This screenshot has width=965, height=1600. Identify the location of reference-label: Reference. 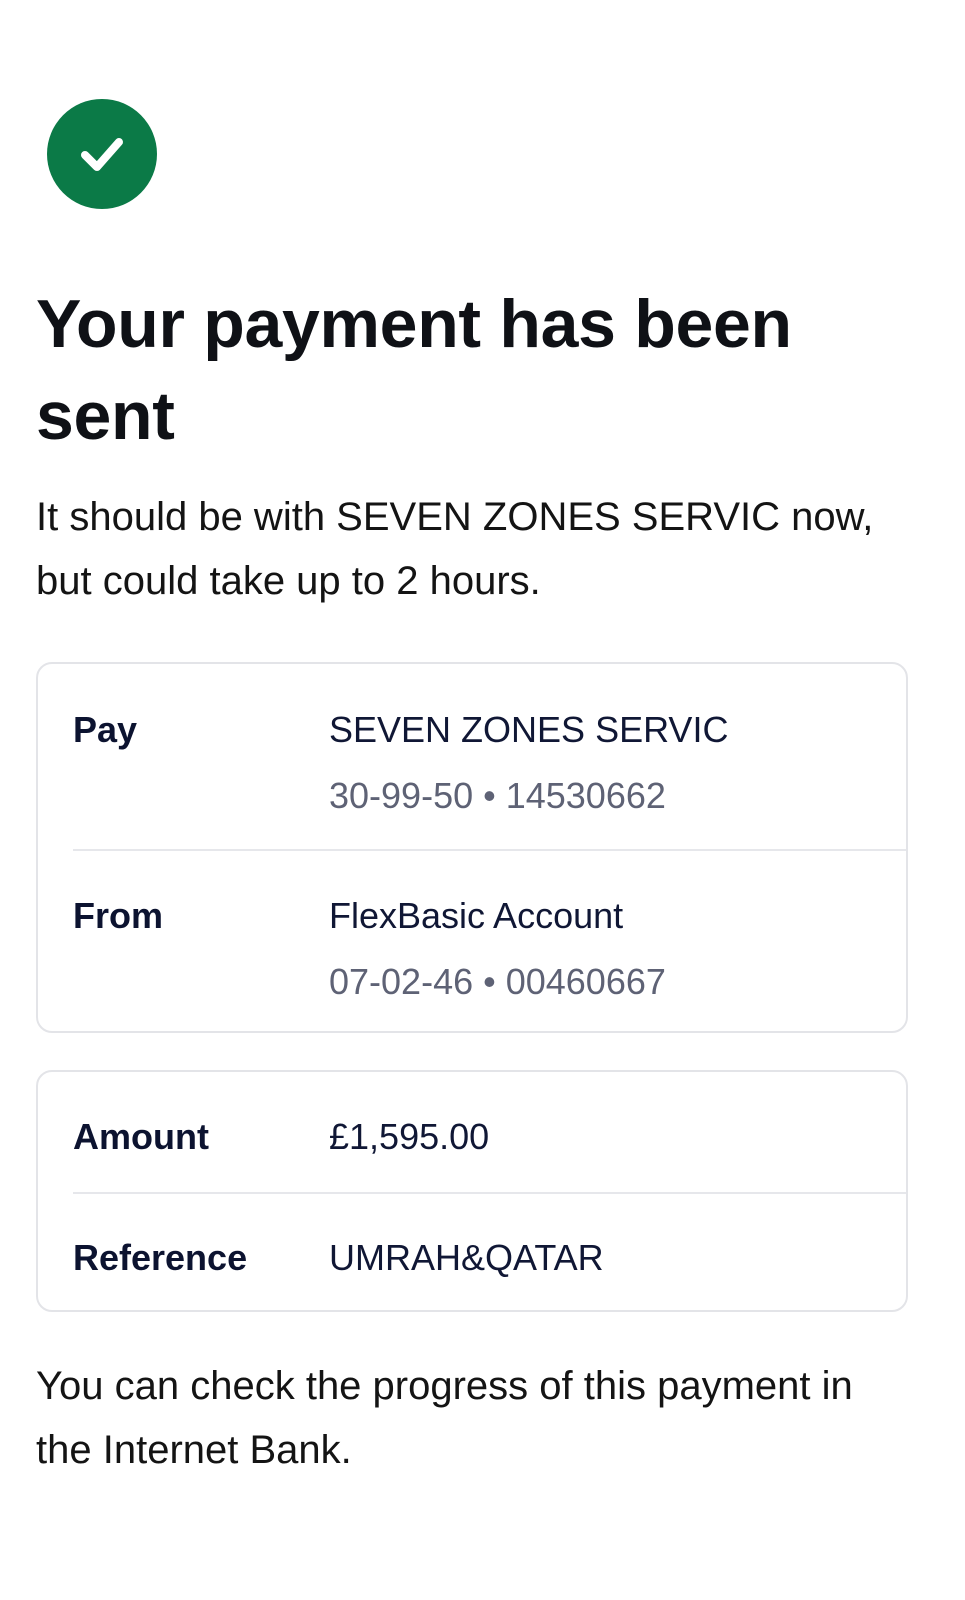
(160, 1257).